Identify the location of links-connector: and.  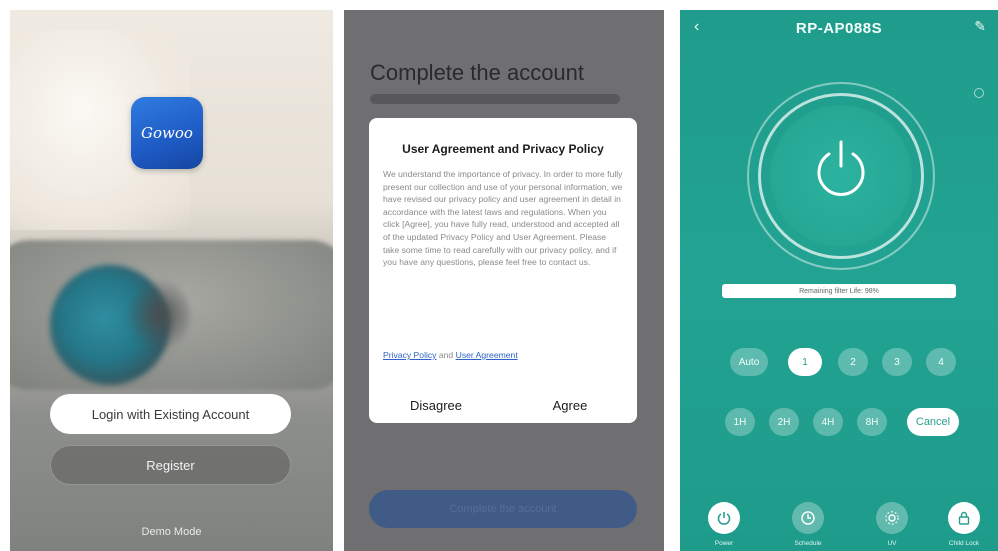
(446, 355).